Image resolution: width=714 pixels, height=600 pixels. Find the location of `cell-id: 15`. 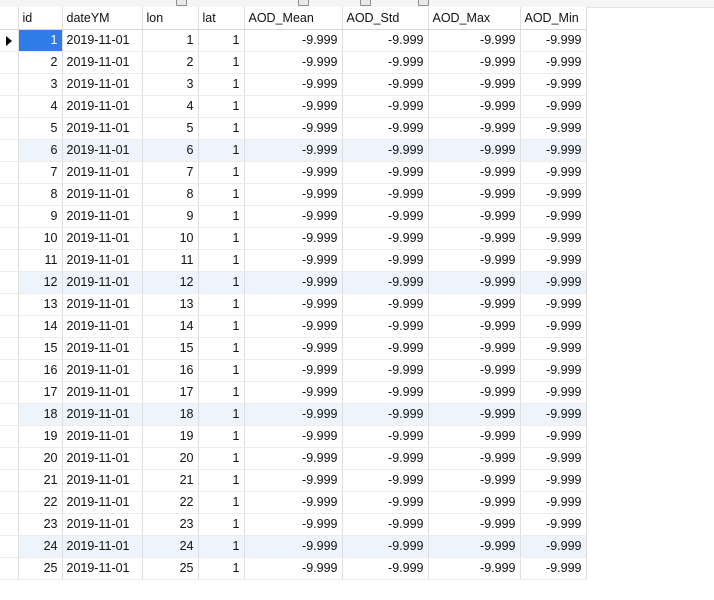

cell-id: 15 is located at coordinates (40, 348).